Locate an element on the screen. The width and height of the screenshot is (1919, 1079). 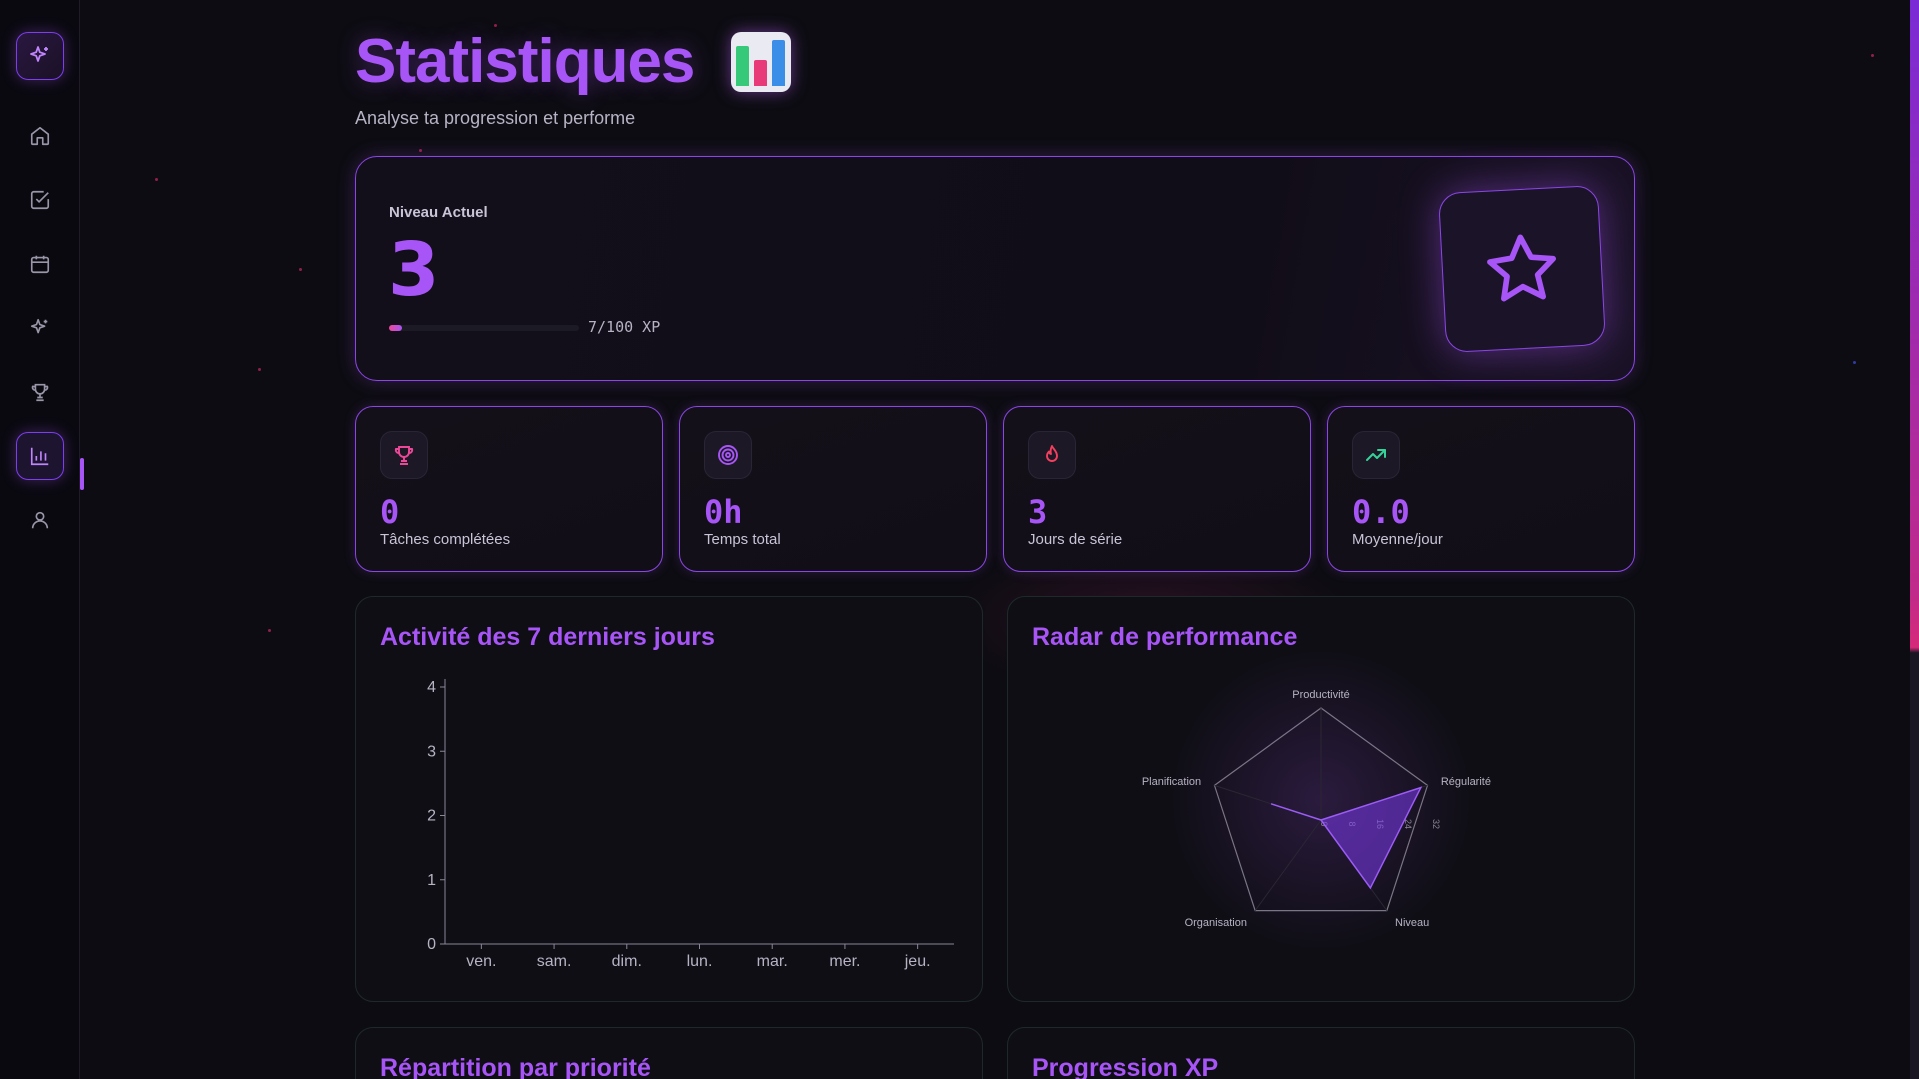
calendar-icon is located at coordinates (40, 264).